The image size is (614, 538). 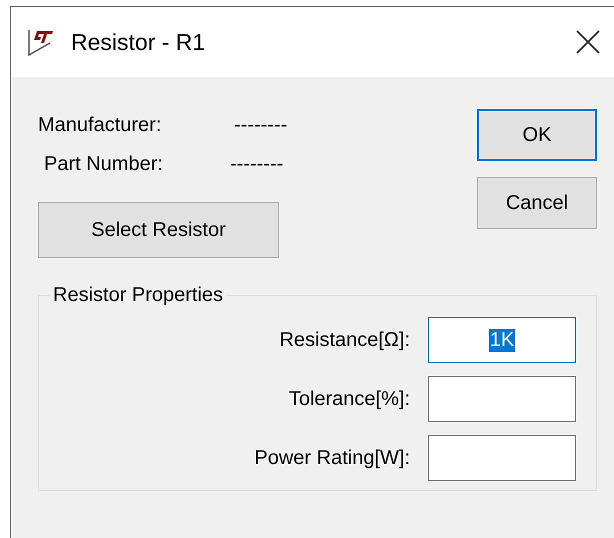 What do you see at coordinates (537, 135) in the screenshot?
I see `dialog-button: OK` at bounding box center [537, 135].